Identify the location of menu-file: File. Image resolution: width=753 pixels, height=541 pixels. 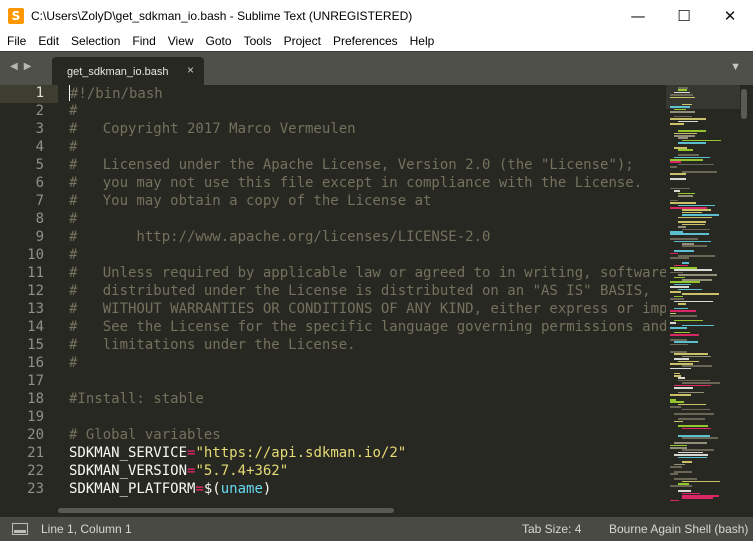
(16, 41).